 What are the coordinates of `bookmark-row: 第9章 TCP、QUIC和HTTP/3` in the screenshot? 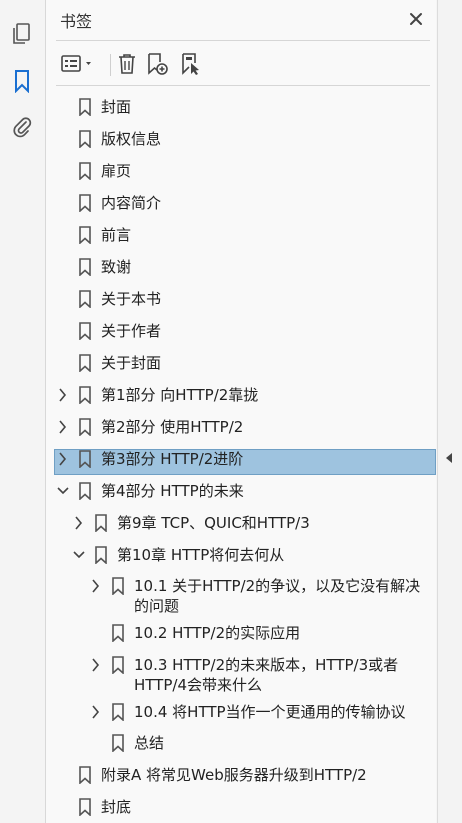 It's located at (218, 523).